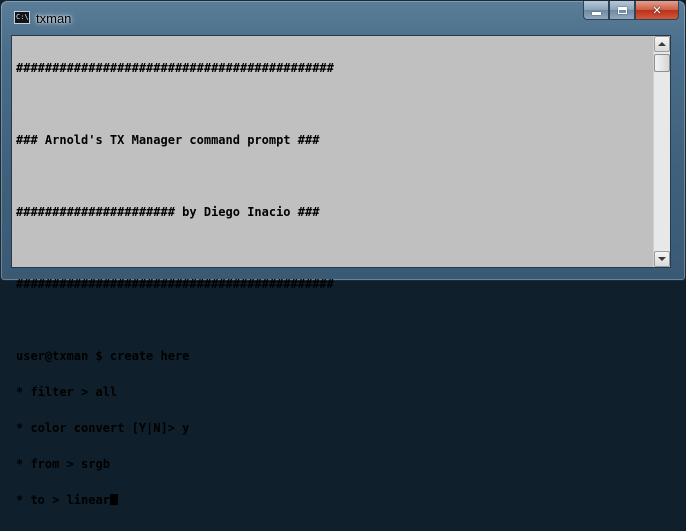 Image resolution: width=686 pixels, height=531 pixels. What do you see at coordinates (103, 428) in the screenshot?
I see `console-line: * color convert [Y|N]> y` at bounding box center [103, 428].